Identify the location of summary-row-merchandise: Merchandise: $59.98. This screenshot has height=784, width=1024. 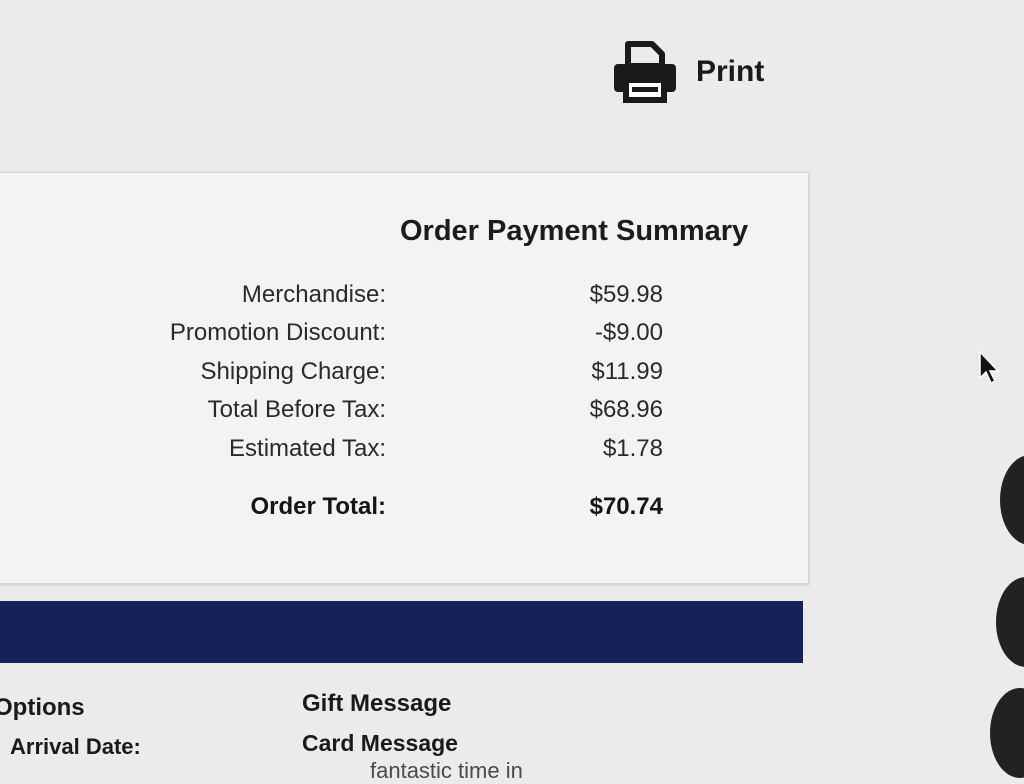
(404, 298).